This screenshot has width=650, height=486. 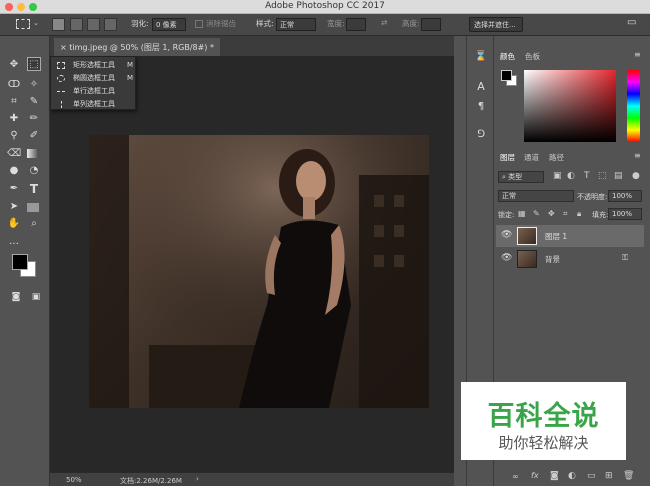 I want to click on intersect-selection-button, so click(x=110, y=24).